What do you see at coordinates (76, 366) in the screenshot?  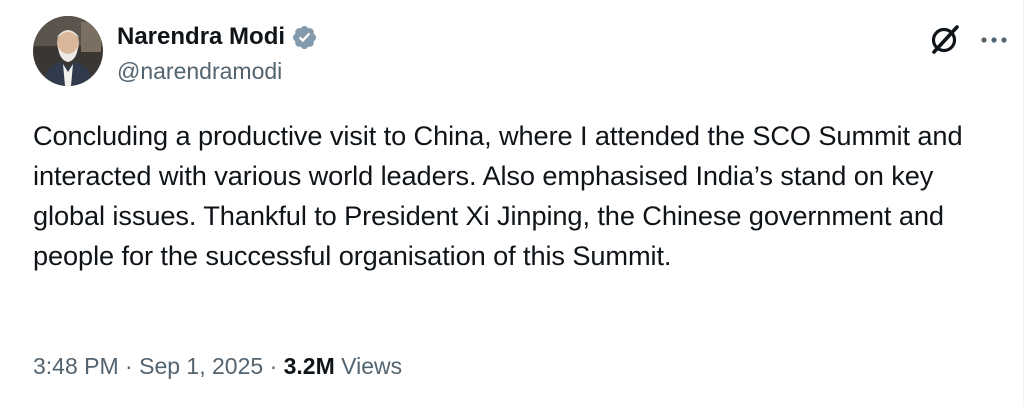 I see `tweet-time: 3:48 PM` at bounding box center [76, 366].